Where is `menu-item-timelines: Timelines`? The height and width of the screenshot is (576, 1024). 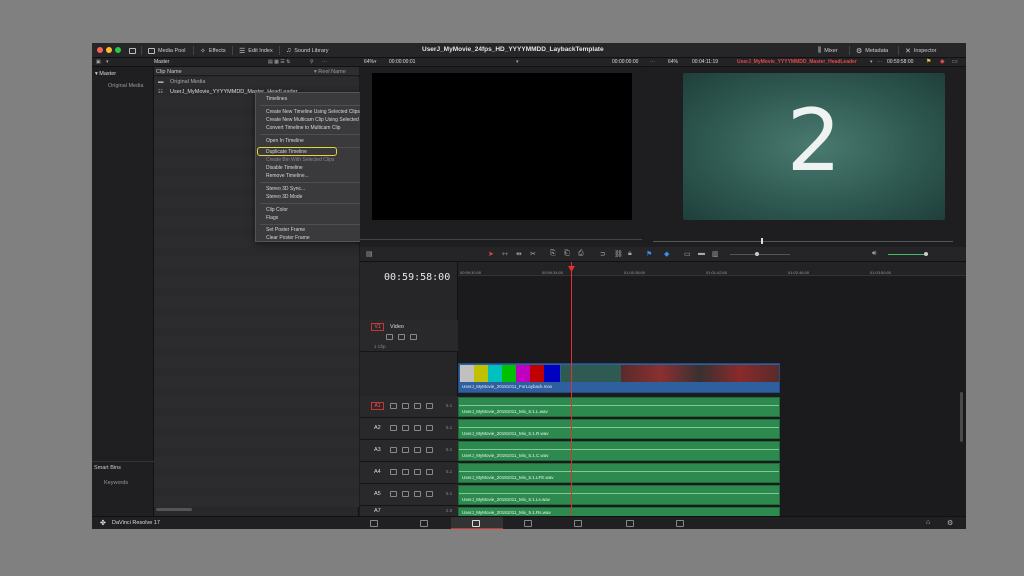
menu-item-timelines: Timelines is located at coordinates (276, 99).